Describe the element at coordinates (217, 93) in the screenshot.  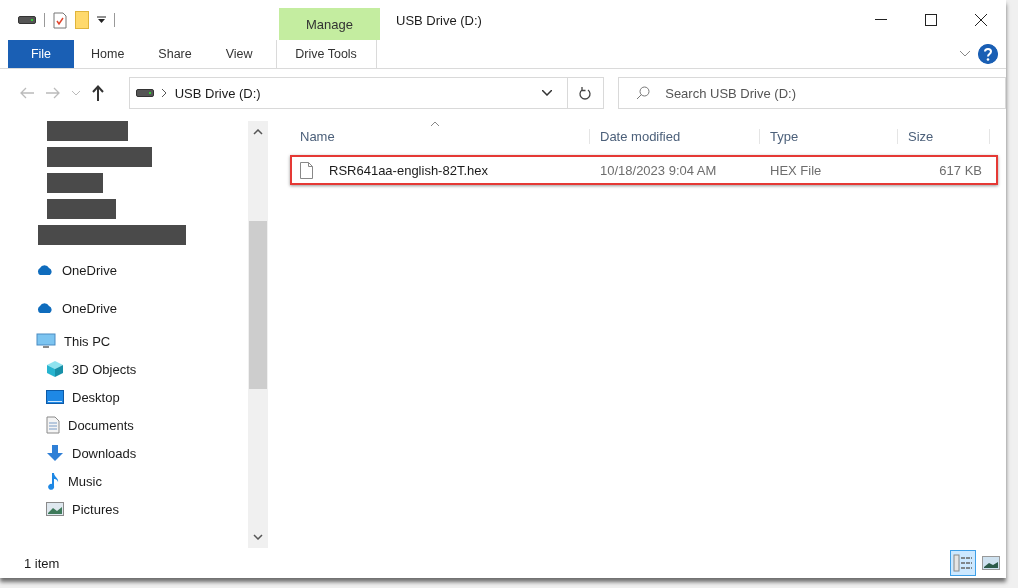
I see `breadcrumb: USB Drive (D:)` at that location.